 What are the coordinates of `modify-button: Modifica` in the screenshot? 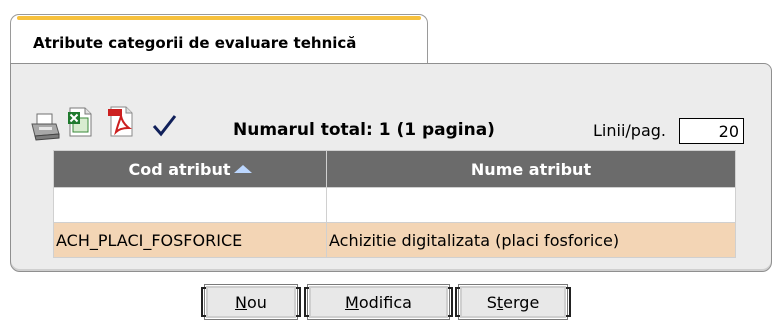 It's located at (378, 302).